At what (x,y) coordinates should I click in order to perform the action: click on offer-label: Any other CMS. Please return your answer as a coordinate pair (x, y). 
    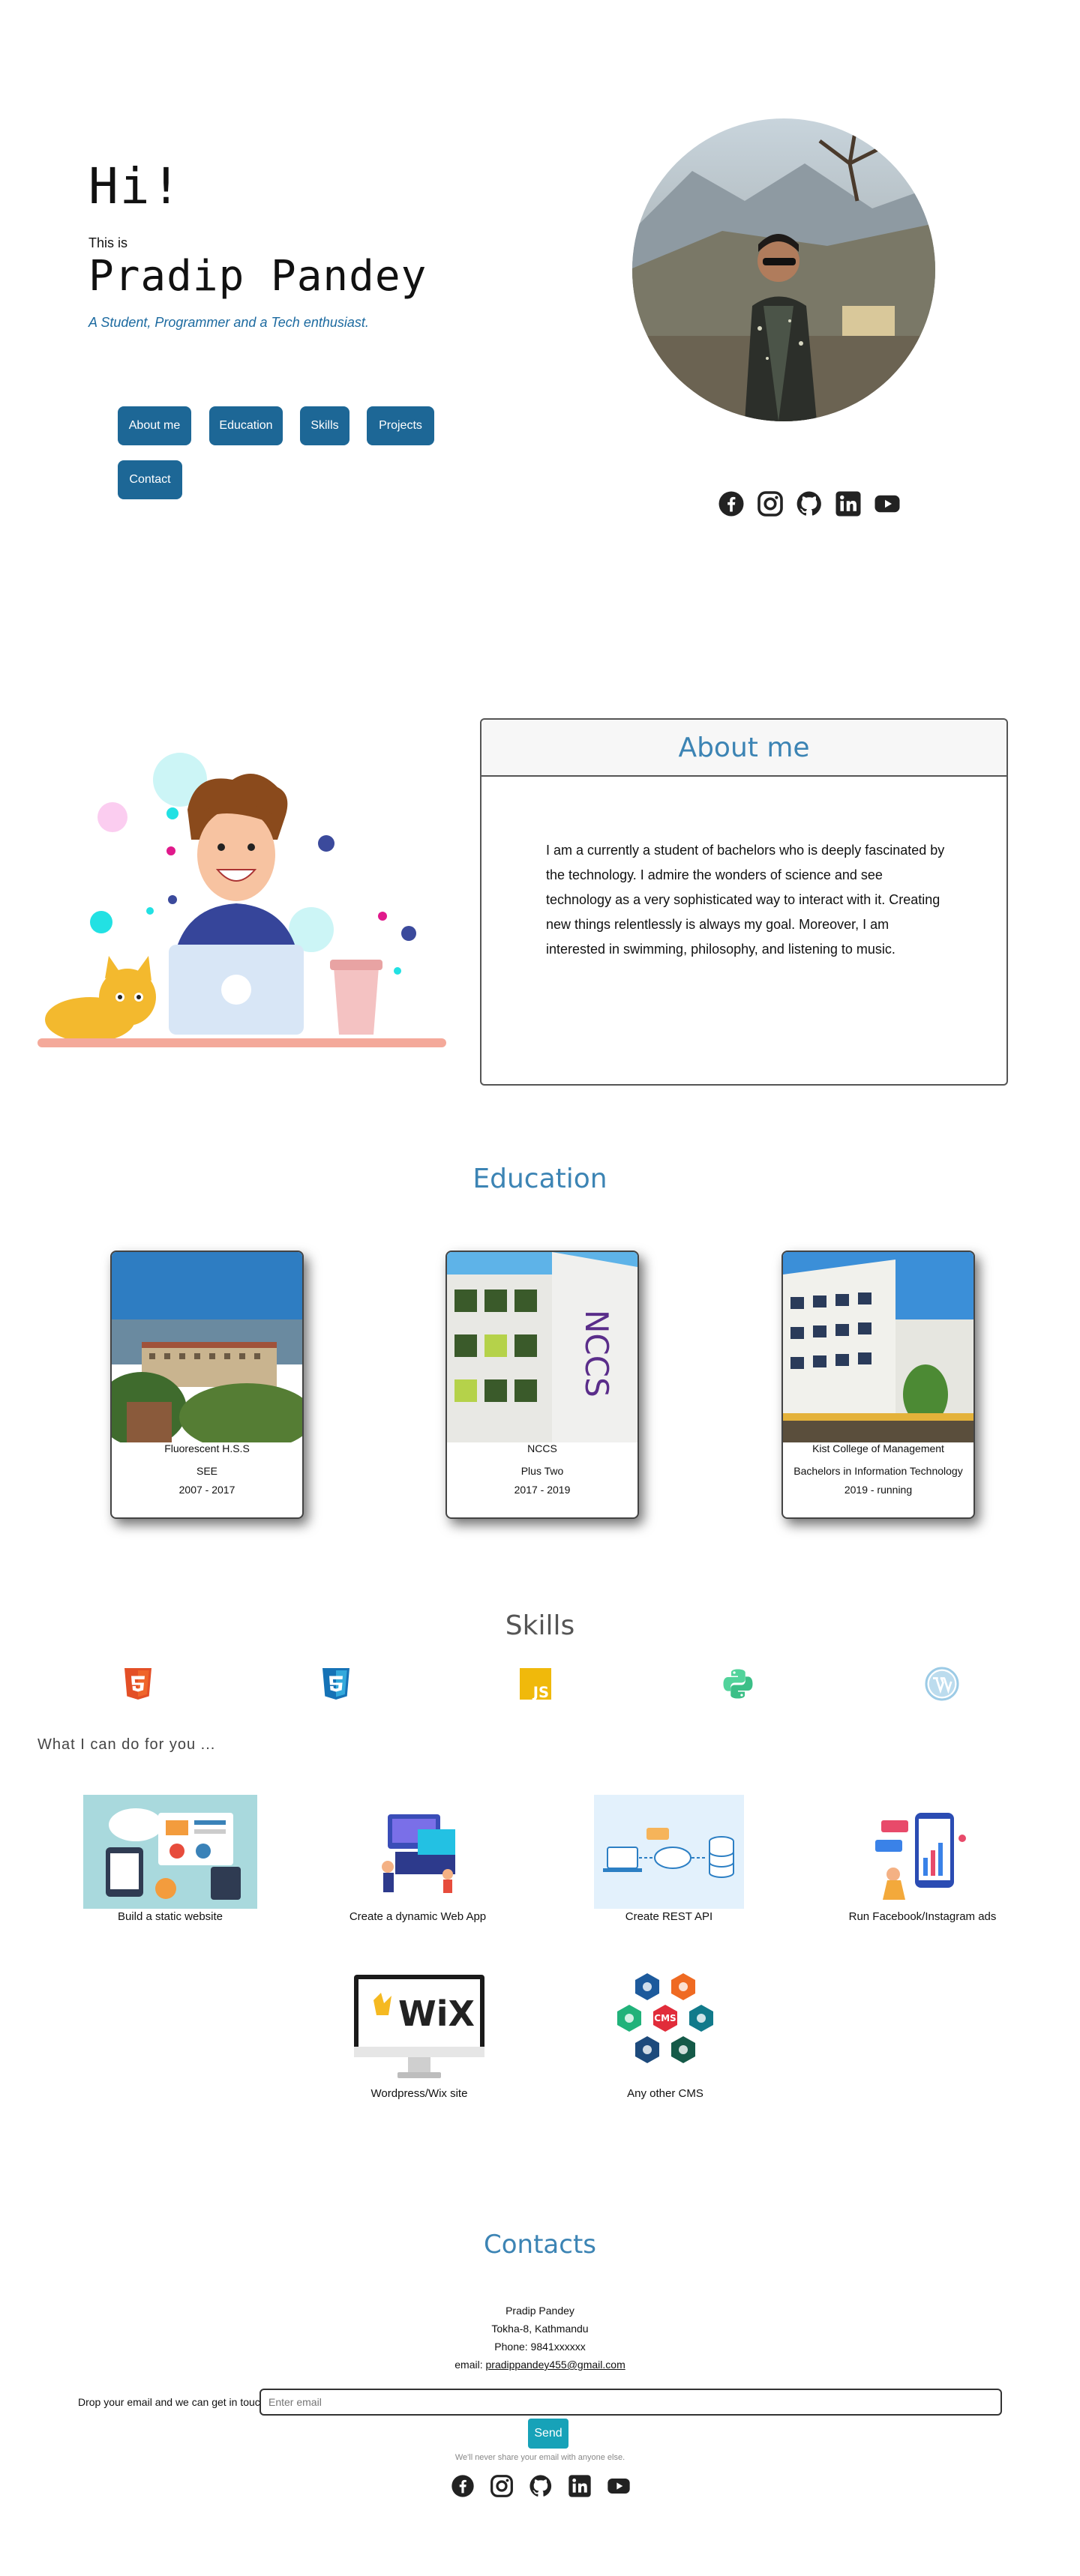
    Looking at the image, I should click on (665, 2094).